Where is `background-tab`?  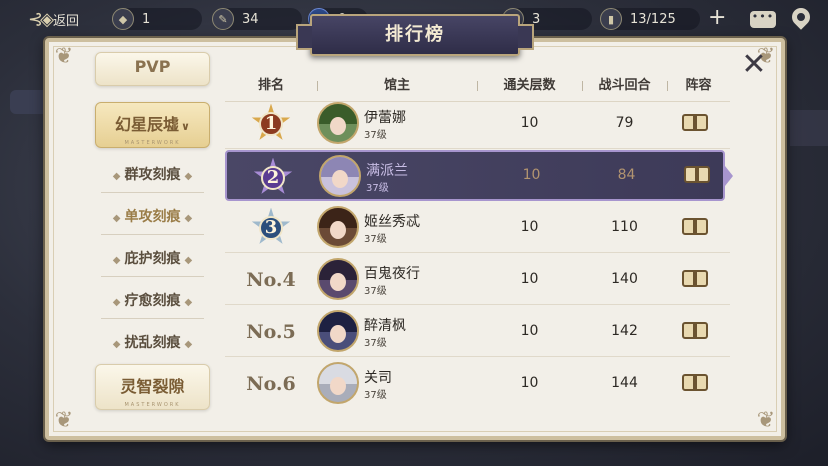 background-tab is located at coordinates (30, 102).